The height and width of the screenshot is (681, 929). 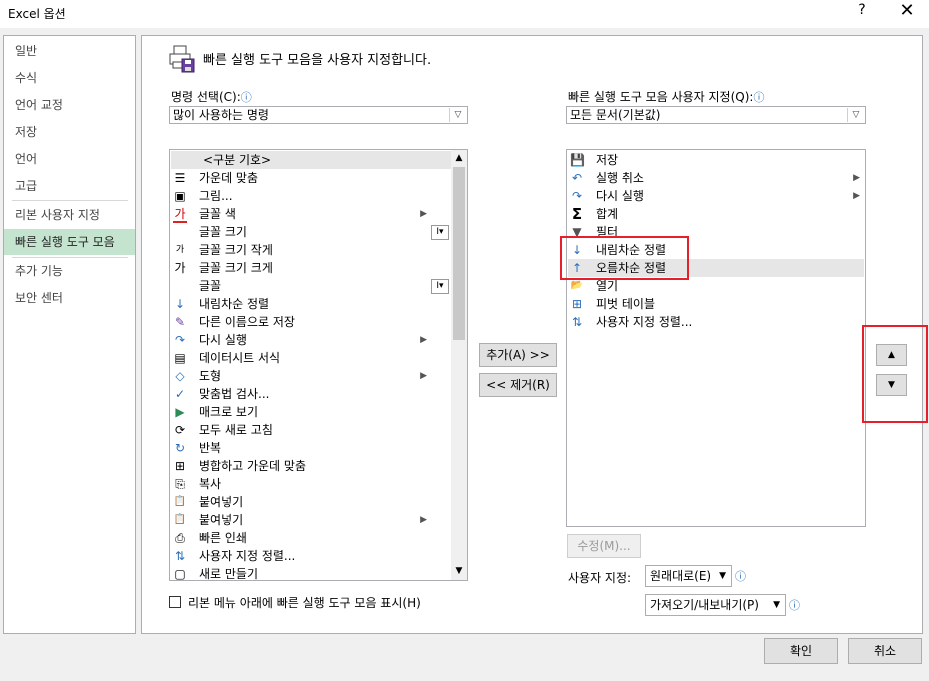 What do you see at coordinates (716, 160) in the screenshot?
I see `list-item: 💾 저장` at bounding box center [716, 160].